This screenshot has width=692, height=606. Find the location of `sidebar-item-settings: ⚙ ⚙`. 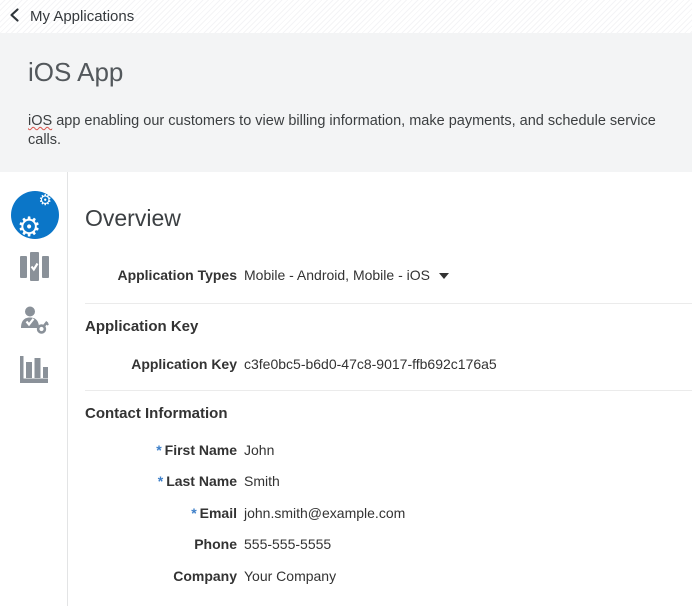

sidebar-item-settings: ⚙ ⚙ is located at coordinates (35, 216).